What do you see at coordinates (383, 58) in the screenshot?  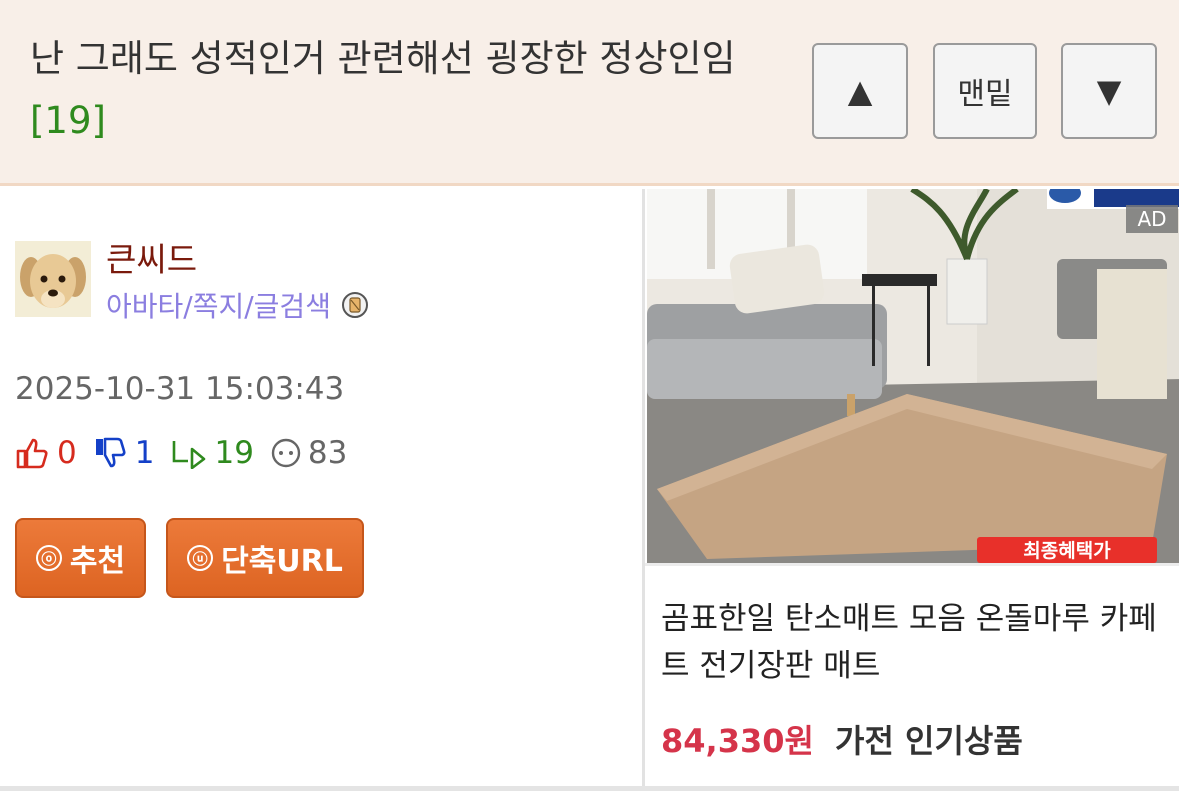 I see `post-title-text: 난 그래도 성적인거 관련해선 굉장한 정상인임` at bounding box center [383, 58].